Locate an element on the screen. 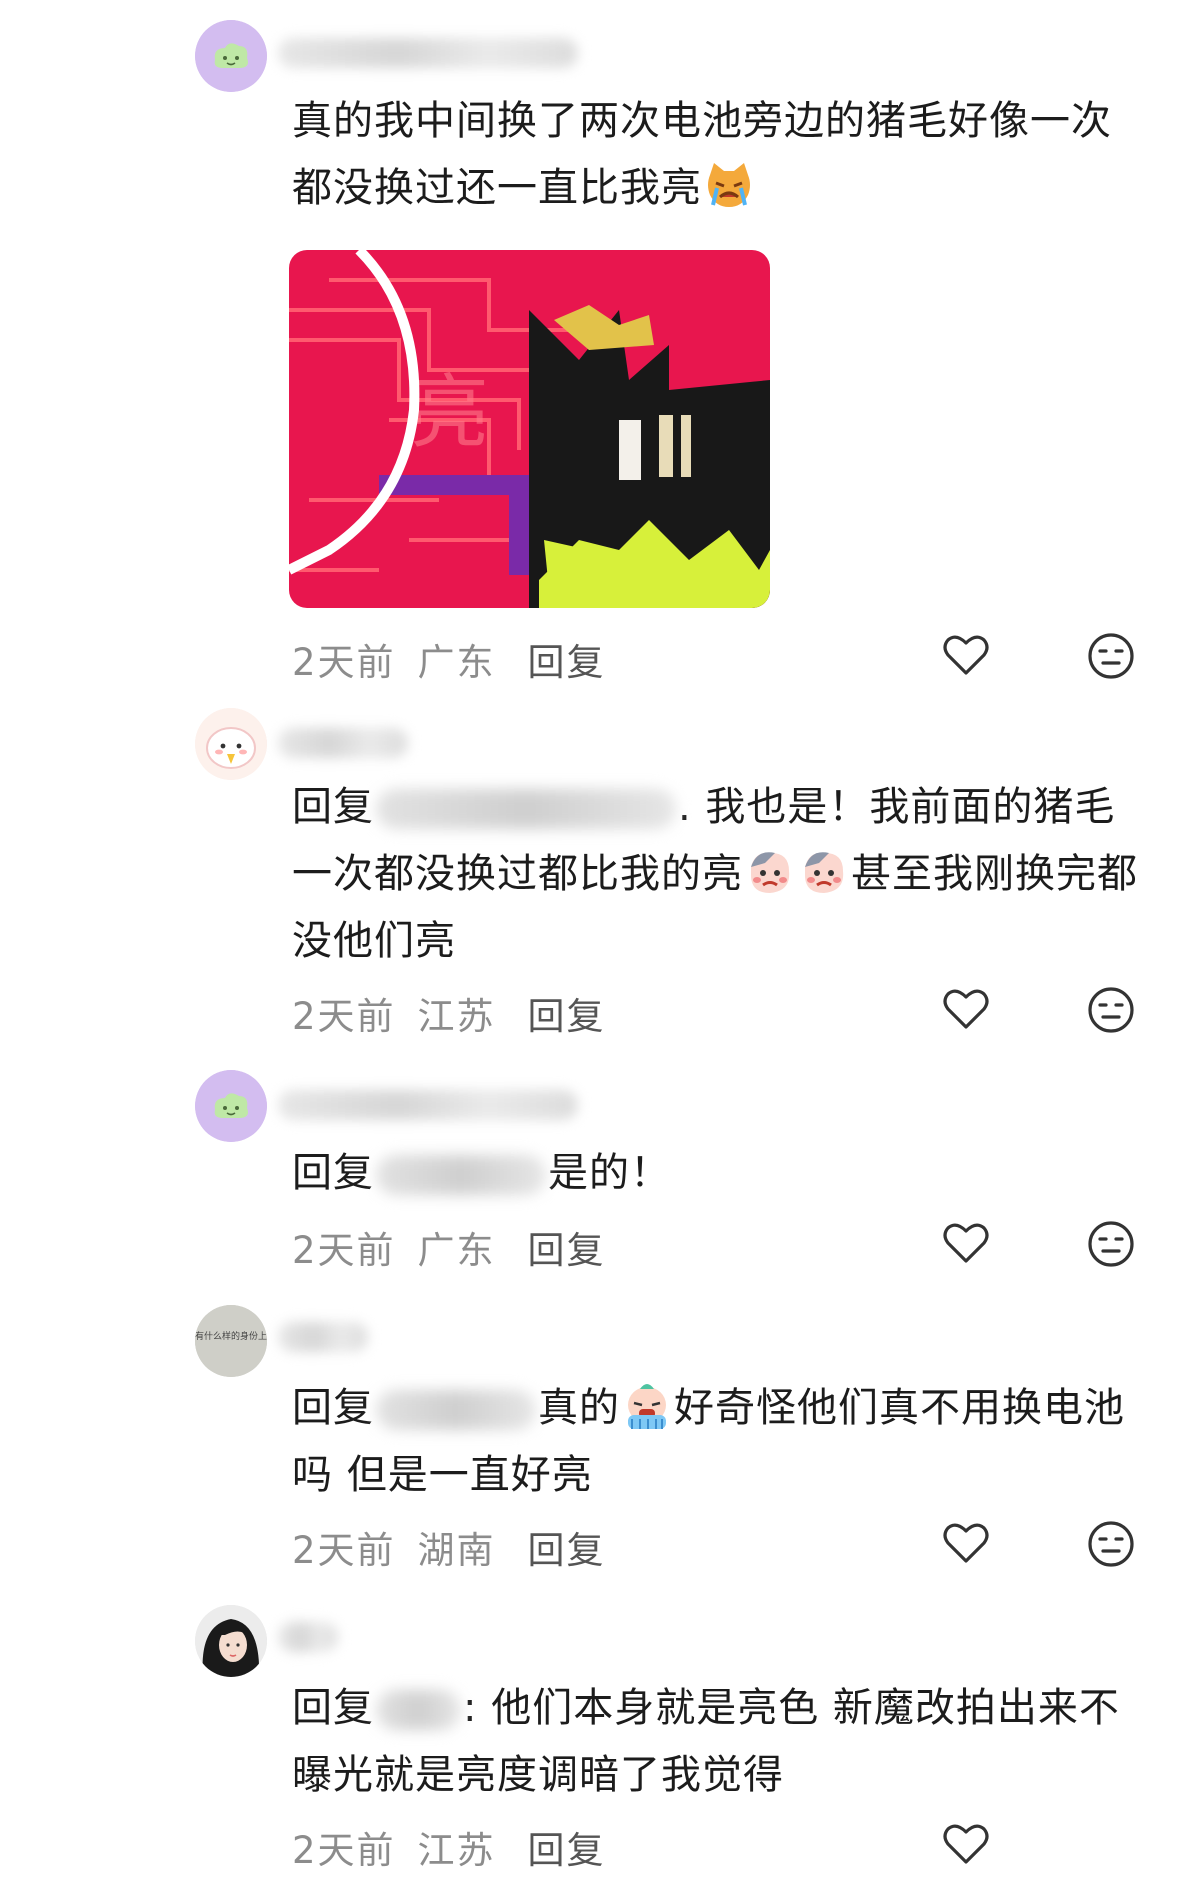 Image resolution: width=1178 pixels, height=1887 pixels. avatar-text: 拥有什么样的身份上岸 is located at coordinates (231, 1336).